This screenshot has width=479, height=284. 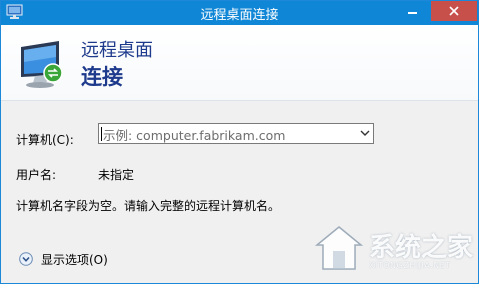 I want to click on computer-input-placeholder: 示例: computer.fabrikam.com, so click(x=194, y=134).